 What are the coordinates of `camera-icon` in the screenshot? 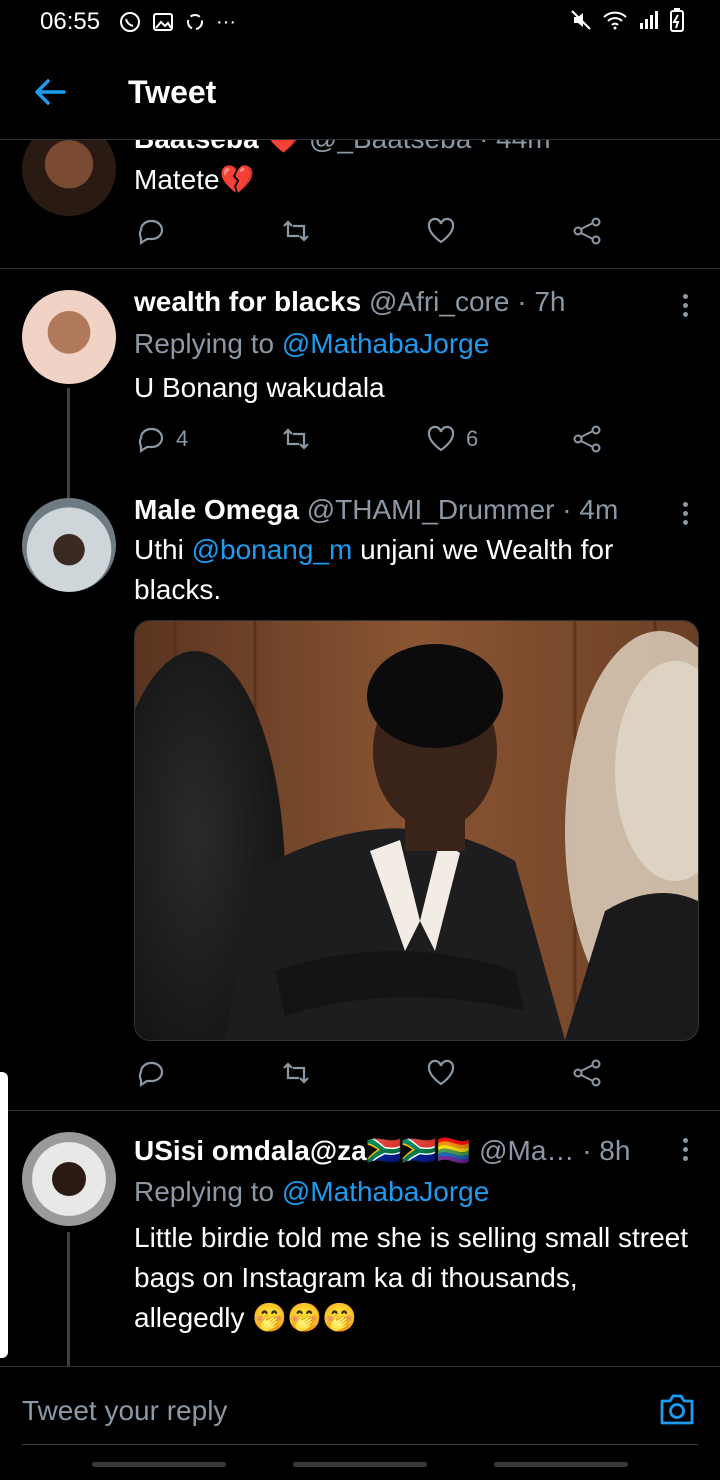 It's located at (677, 1409).